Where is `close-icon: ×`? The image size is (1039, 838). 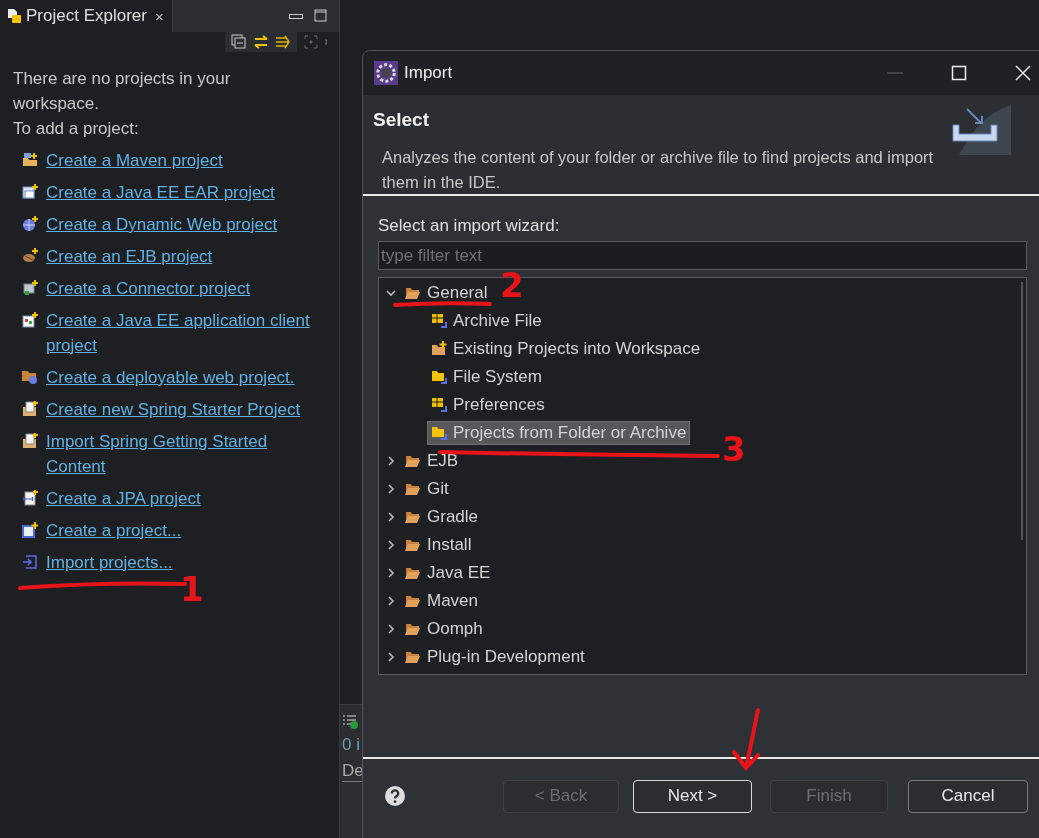 close-icon: × is located at coordinates (159, 16).